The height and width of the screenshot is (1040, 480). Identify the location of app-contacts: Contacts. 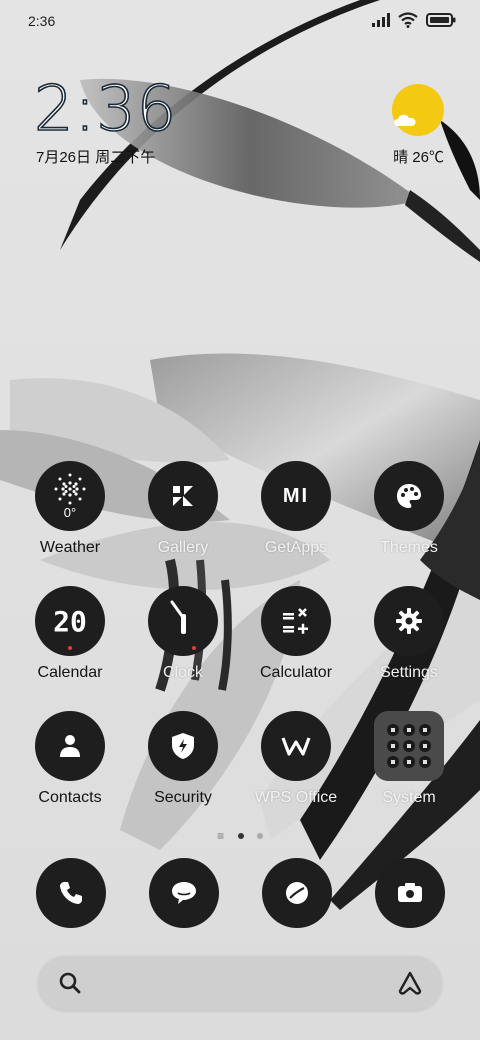
(70, 759).